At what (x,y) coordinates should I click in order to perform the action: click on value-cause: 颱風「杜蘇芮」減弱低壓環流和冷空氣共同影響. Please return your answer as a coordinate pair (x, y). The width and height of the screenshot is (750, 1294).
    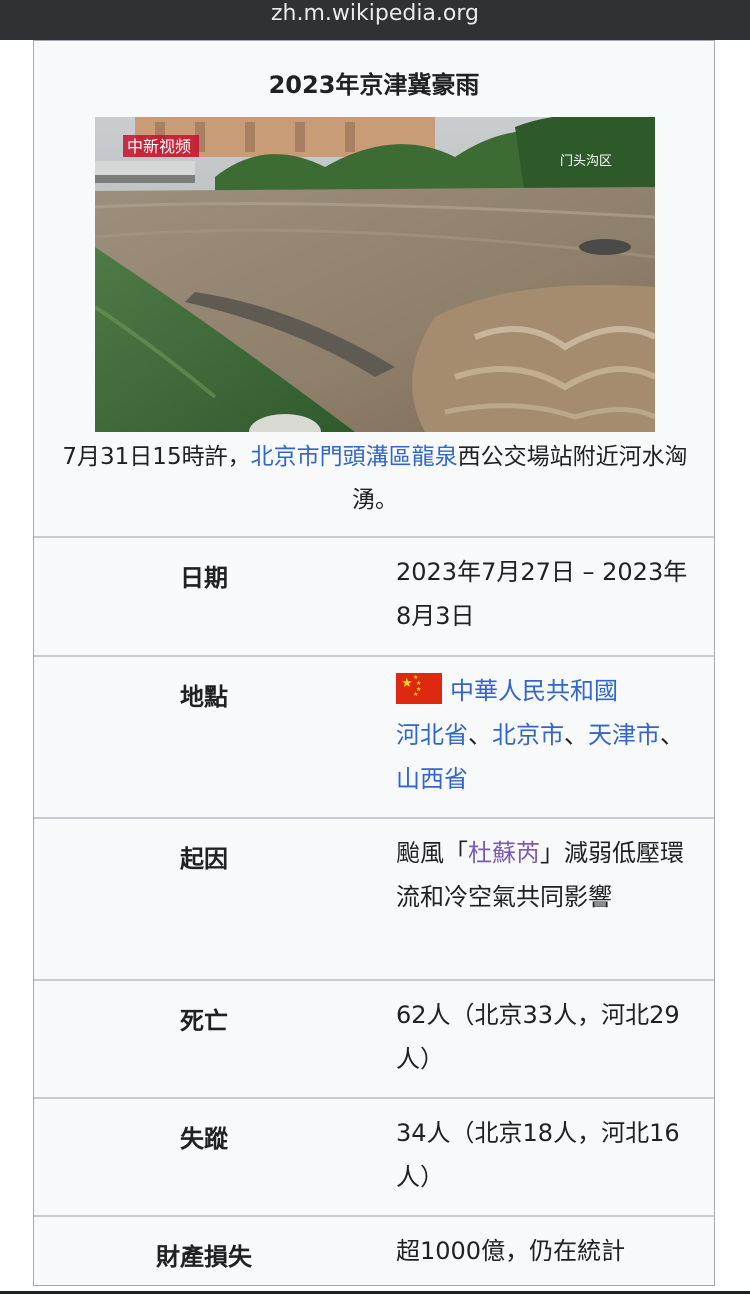
    Looking at the image, I should click on (540, 875).